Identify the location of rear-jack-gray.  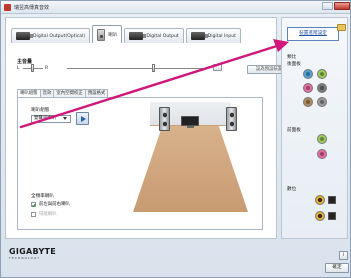
(322, 88).